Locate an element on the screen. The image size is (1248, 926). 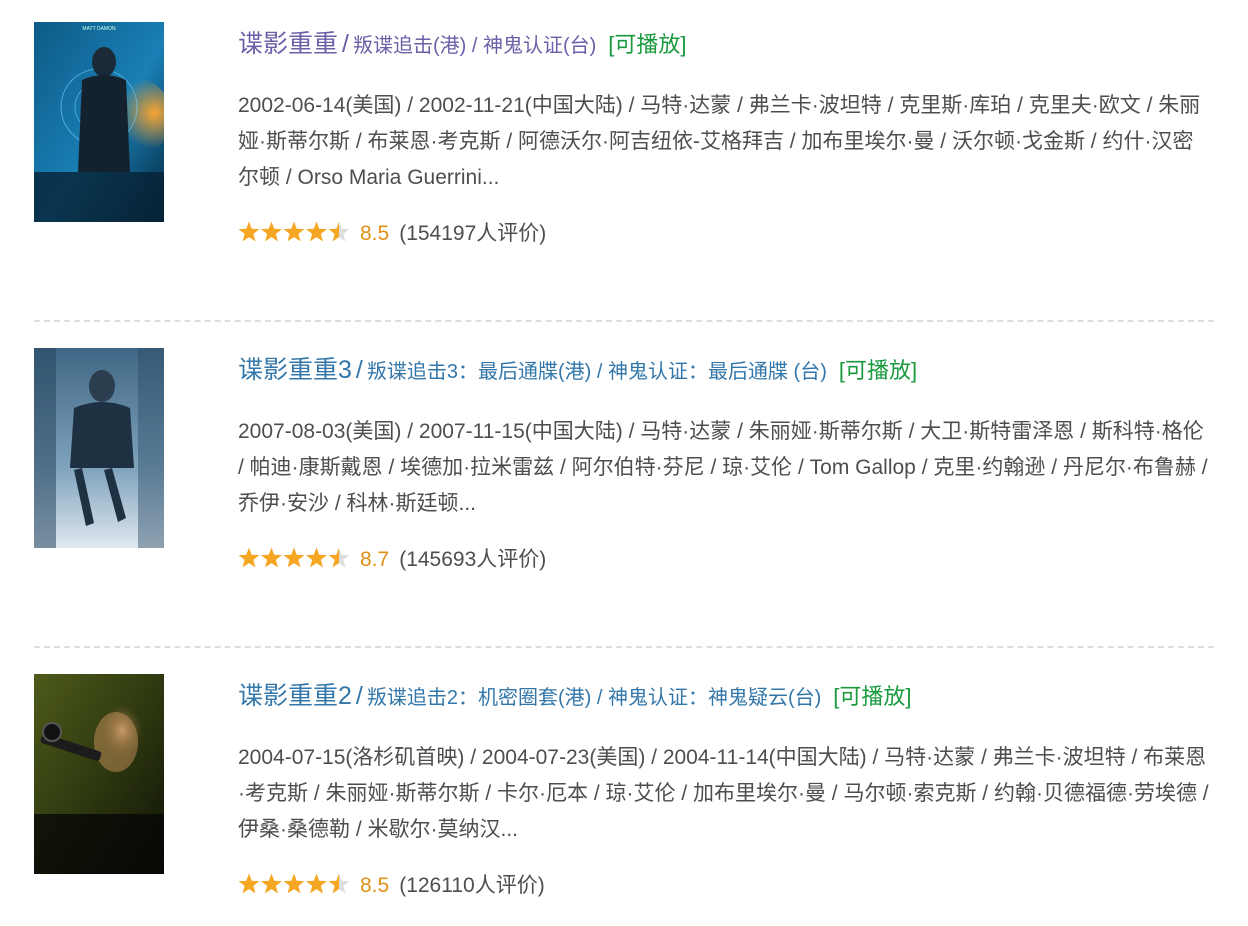
rating-line: 8.7 (145693人评价) is located at coordinates (725, 560).